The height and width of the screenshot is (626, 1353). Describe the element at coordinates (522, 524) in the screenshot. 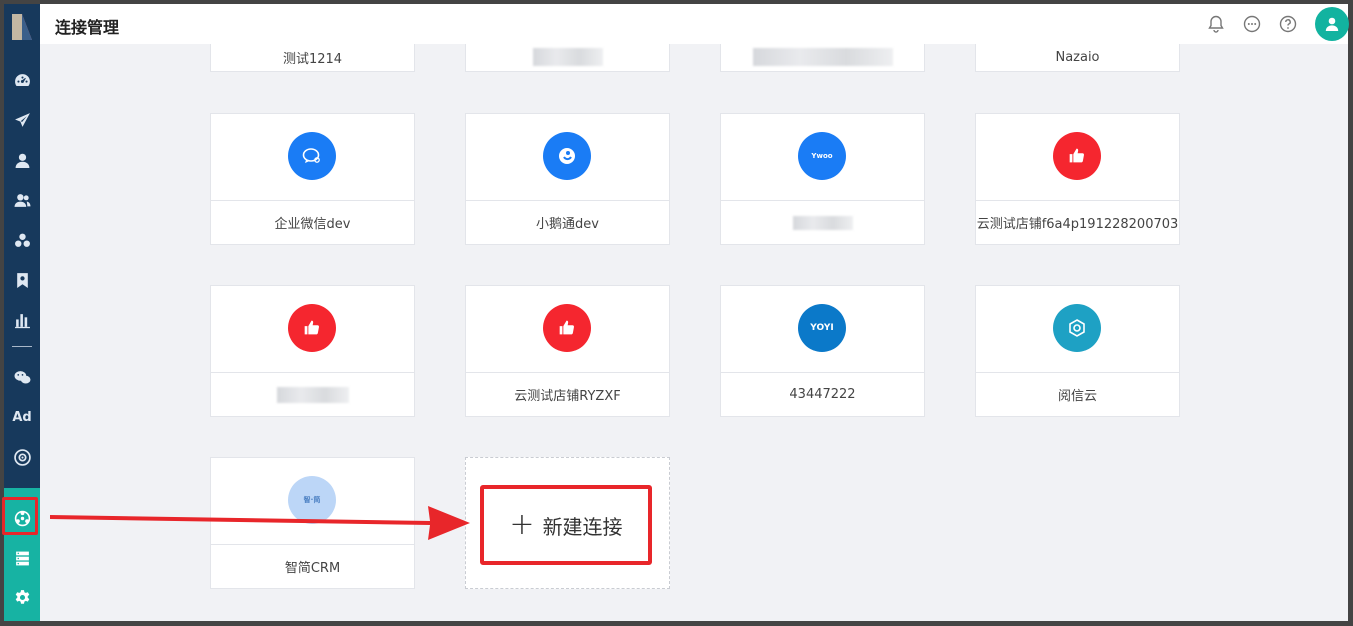

I see `plus-icon: +` at that location.